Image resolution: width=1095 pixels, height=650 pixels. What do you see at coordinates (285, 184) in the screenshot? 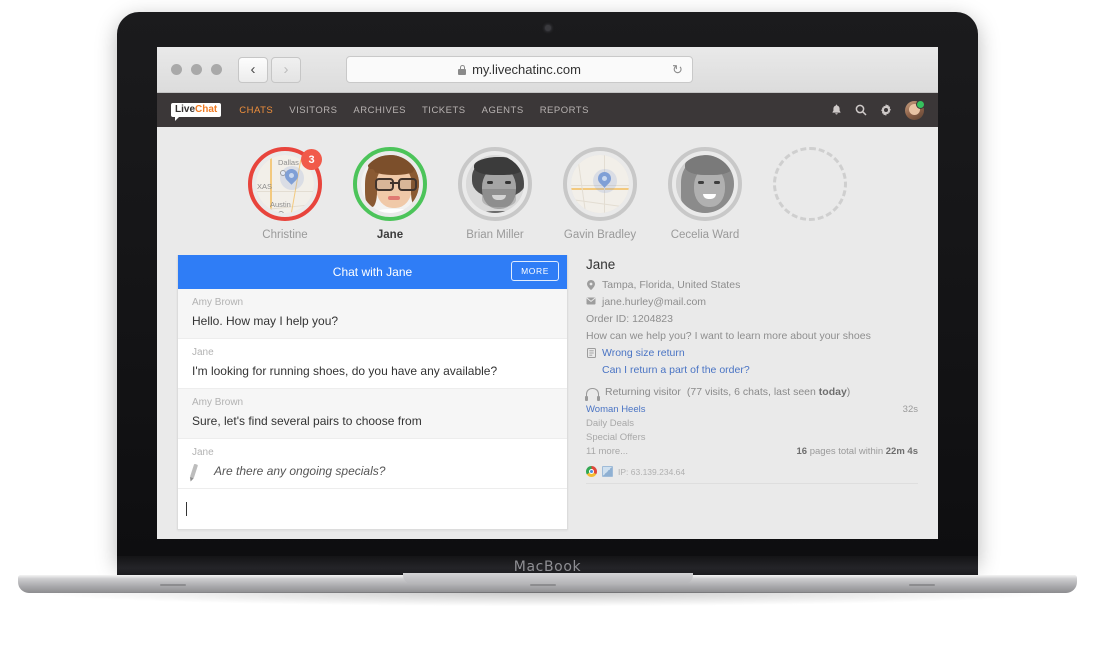
I see `visitor-avatar-ring: Dallas XAS Austin Hou 3` at bounding box center [285, 184].